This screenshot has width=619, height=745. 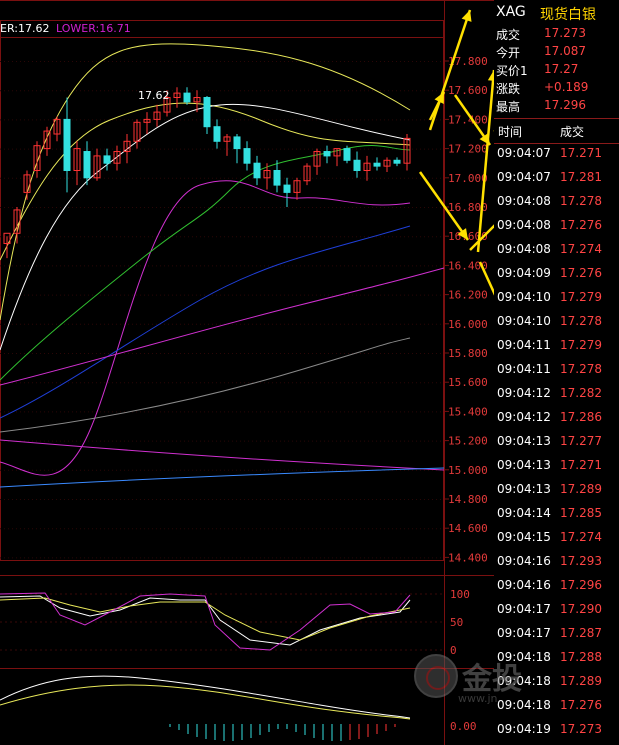 What do you see at coordinates (556, 250) in the screenshot?
I see `tick-row: 09:04:08 17.274` at bounding box center [556, 250].